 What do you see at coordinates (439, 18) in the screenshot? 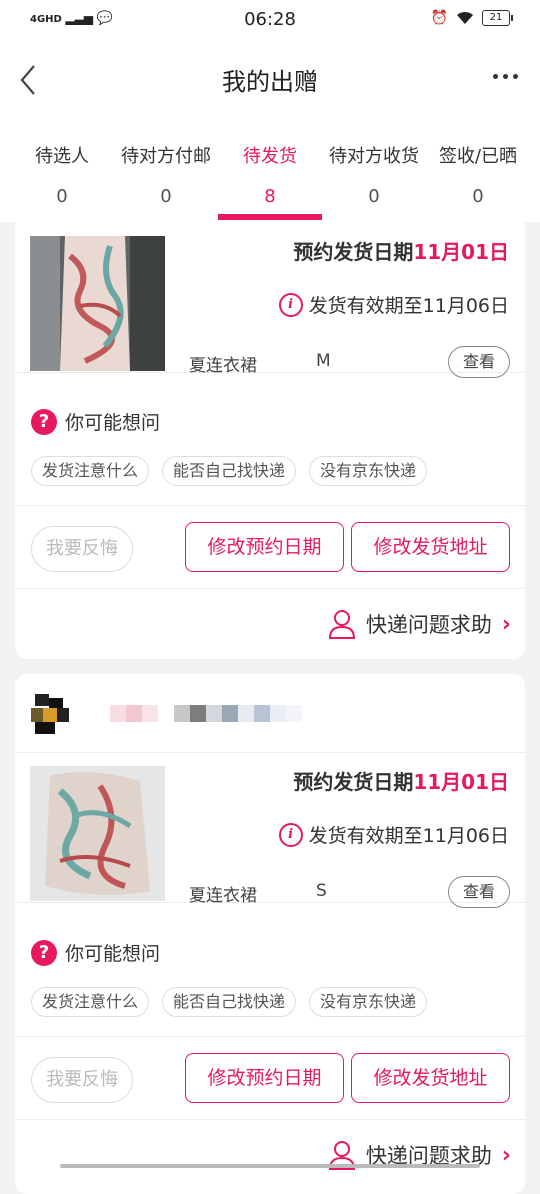
I see `alarm-icon: ⏰` at bounding box center [439, 18].